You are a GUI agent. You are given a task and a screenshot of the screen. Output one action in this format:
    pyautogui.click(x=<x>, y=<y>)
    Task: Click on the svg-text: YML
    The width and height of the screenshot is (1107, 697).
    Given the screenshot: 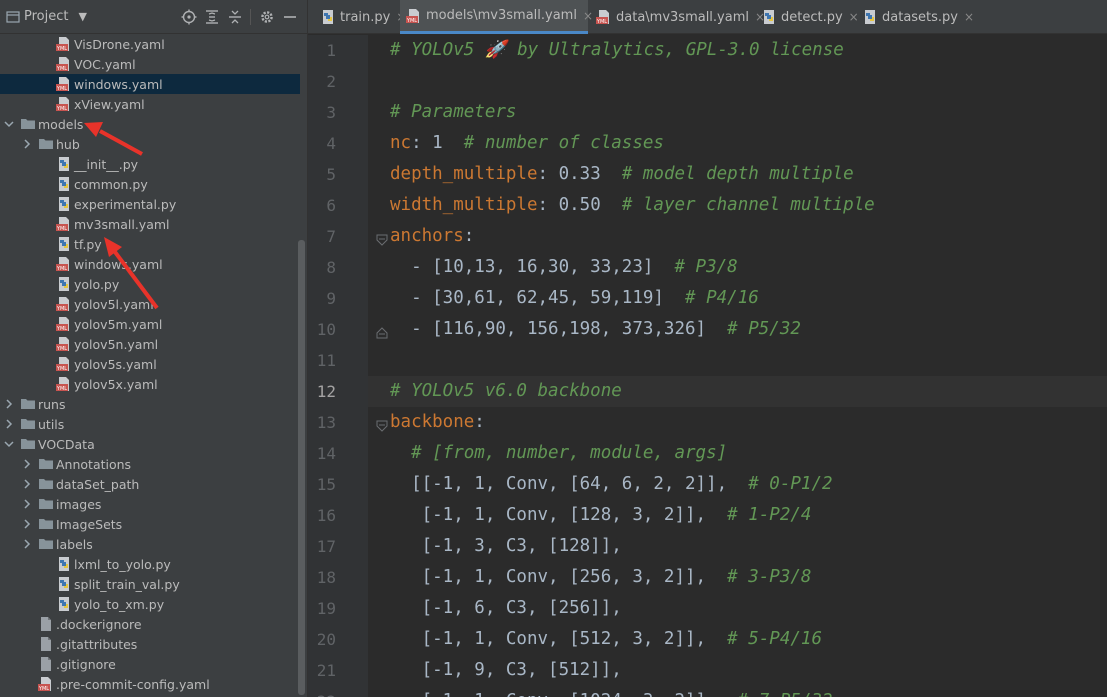 What is the action you would take?
    pyautogui.click(x=411, y=21)
    